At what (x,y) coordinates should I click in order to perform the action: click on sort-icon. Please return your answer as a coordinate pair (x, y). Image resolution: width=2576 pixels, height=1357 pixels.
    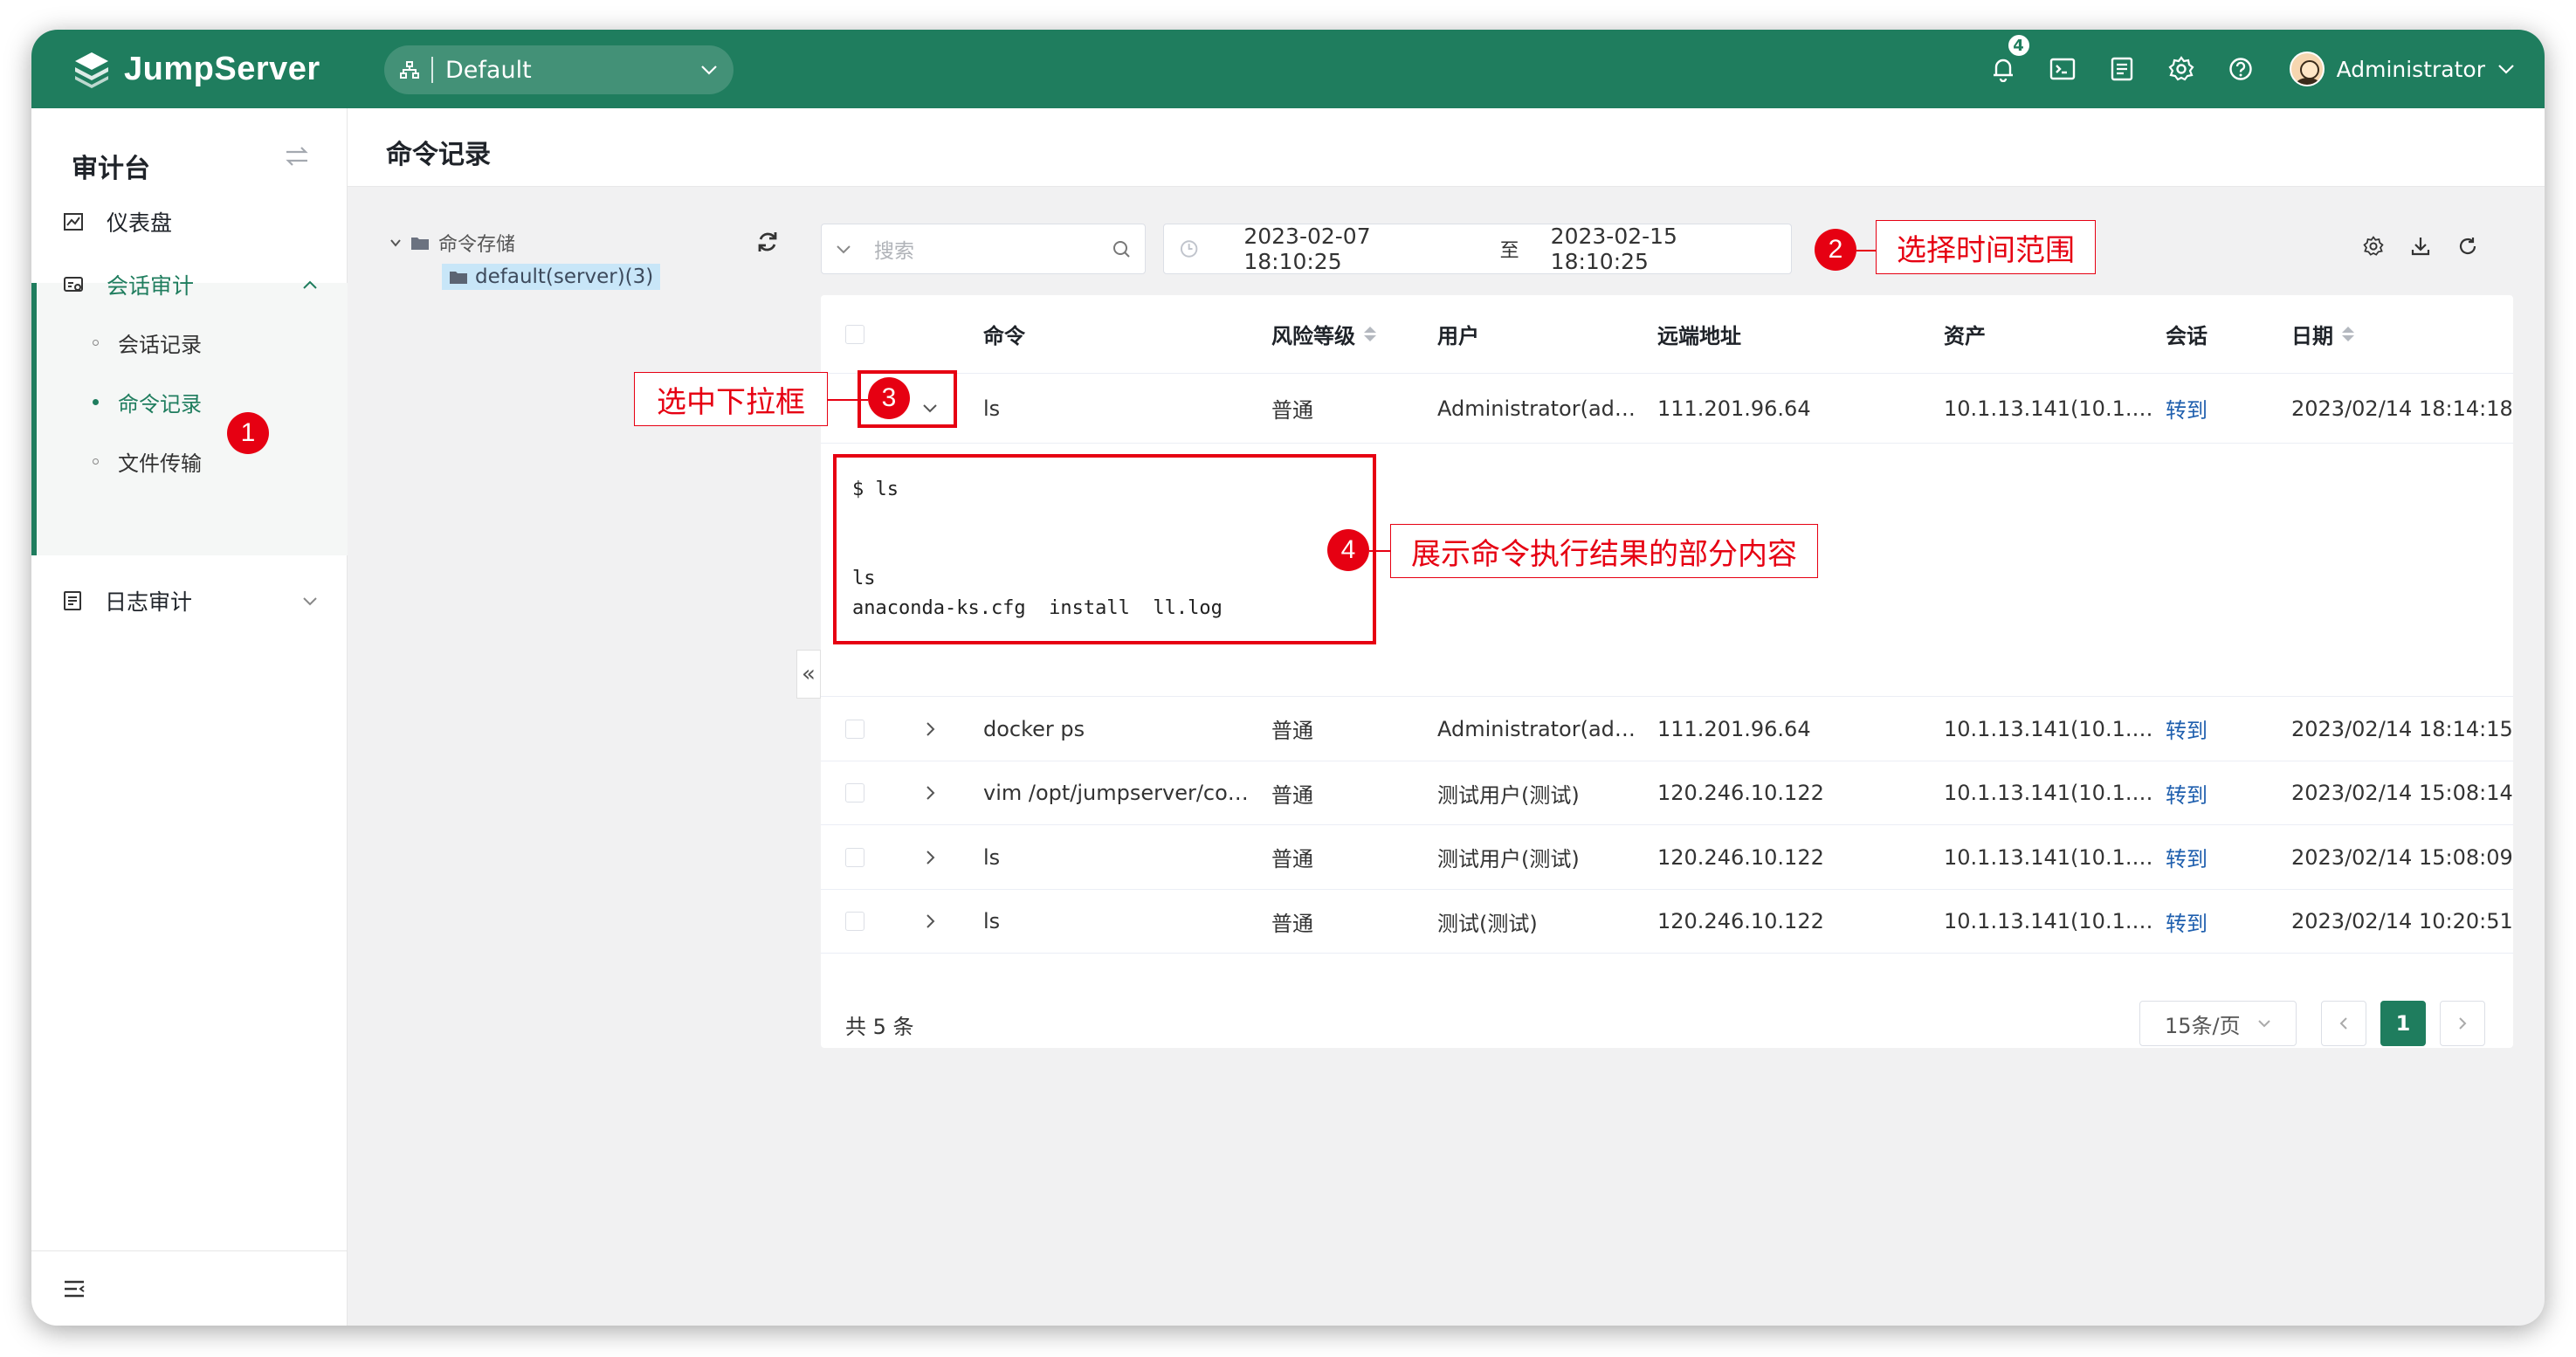
    Looking at the image, I should click on (2348, 334).